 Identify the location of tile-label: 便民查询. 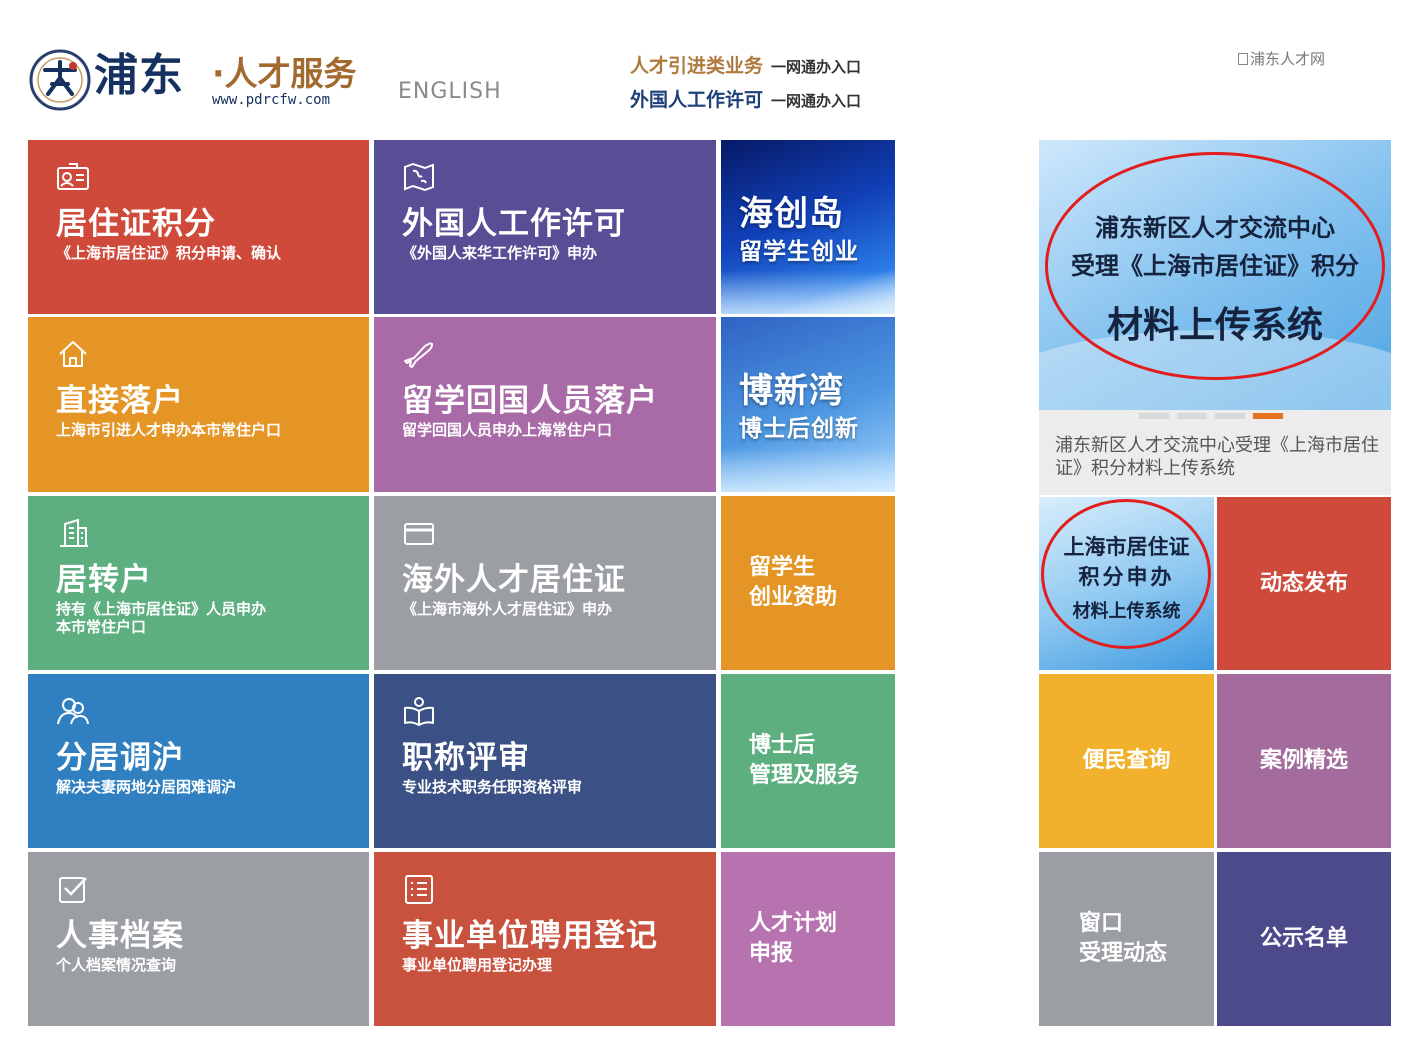
(1126, 761).